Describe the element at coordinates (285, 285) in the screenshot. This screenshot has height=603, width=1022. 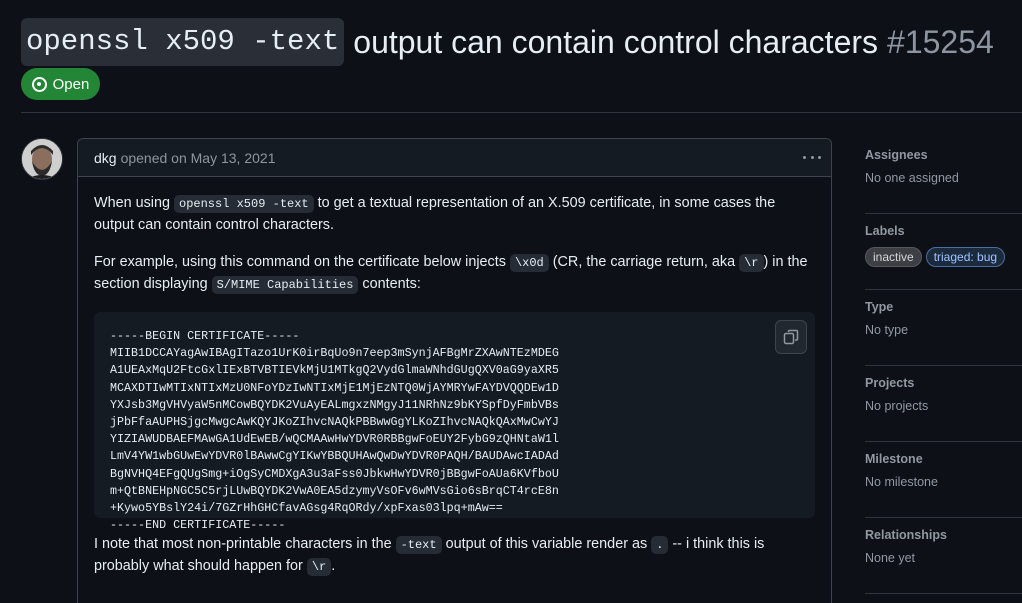
I see `inline-code: S/MIME Capabilities` at that location.